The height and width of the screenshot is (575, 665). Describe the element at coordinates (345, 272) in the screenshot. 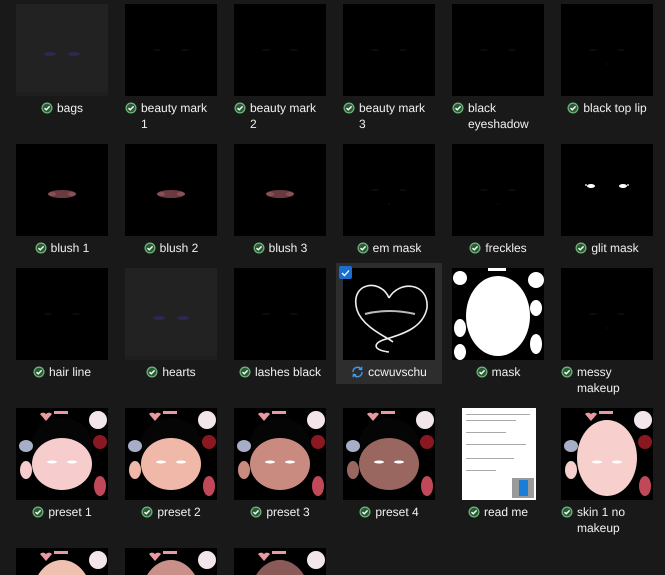

I see `checkbox` at that location.